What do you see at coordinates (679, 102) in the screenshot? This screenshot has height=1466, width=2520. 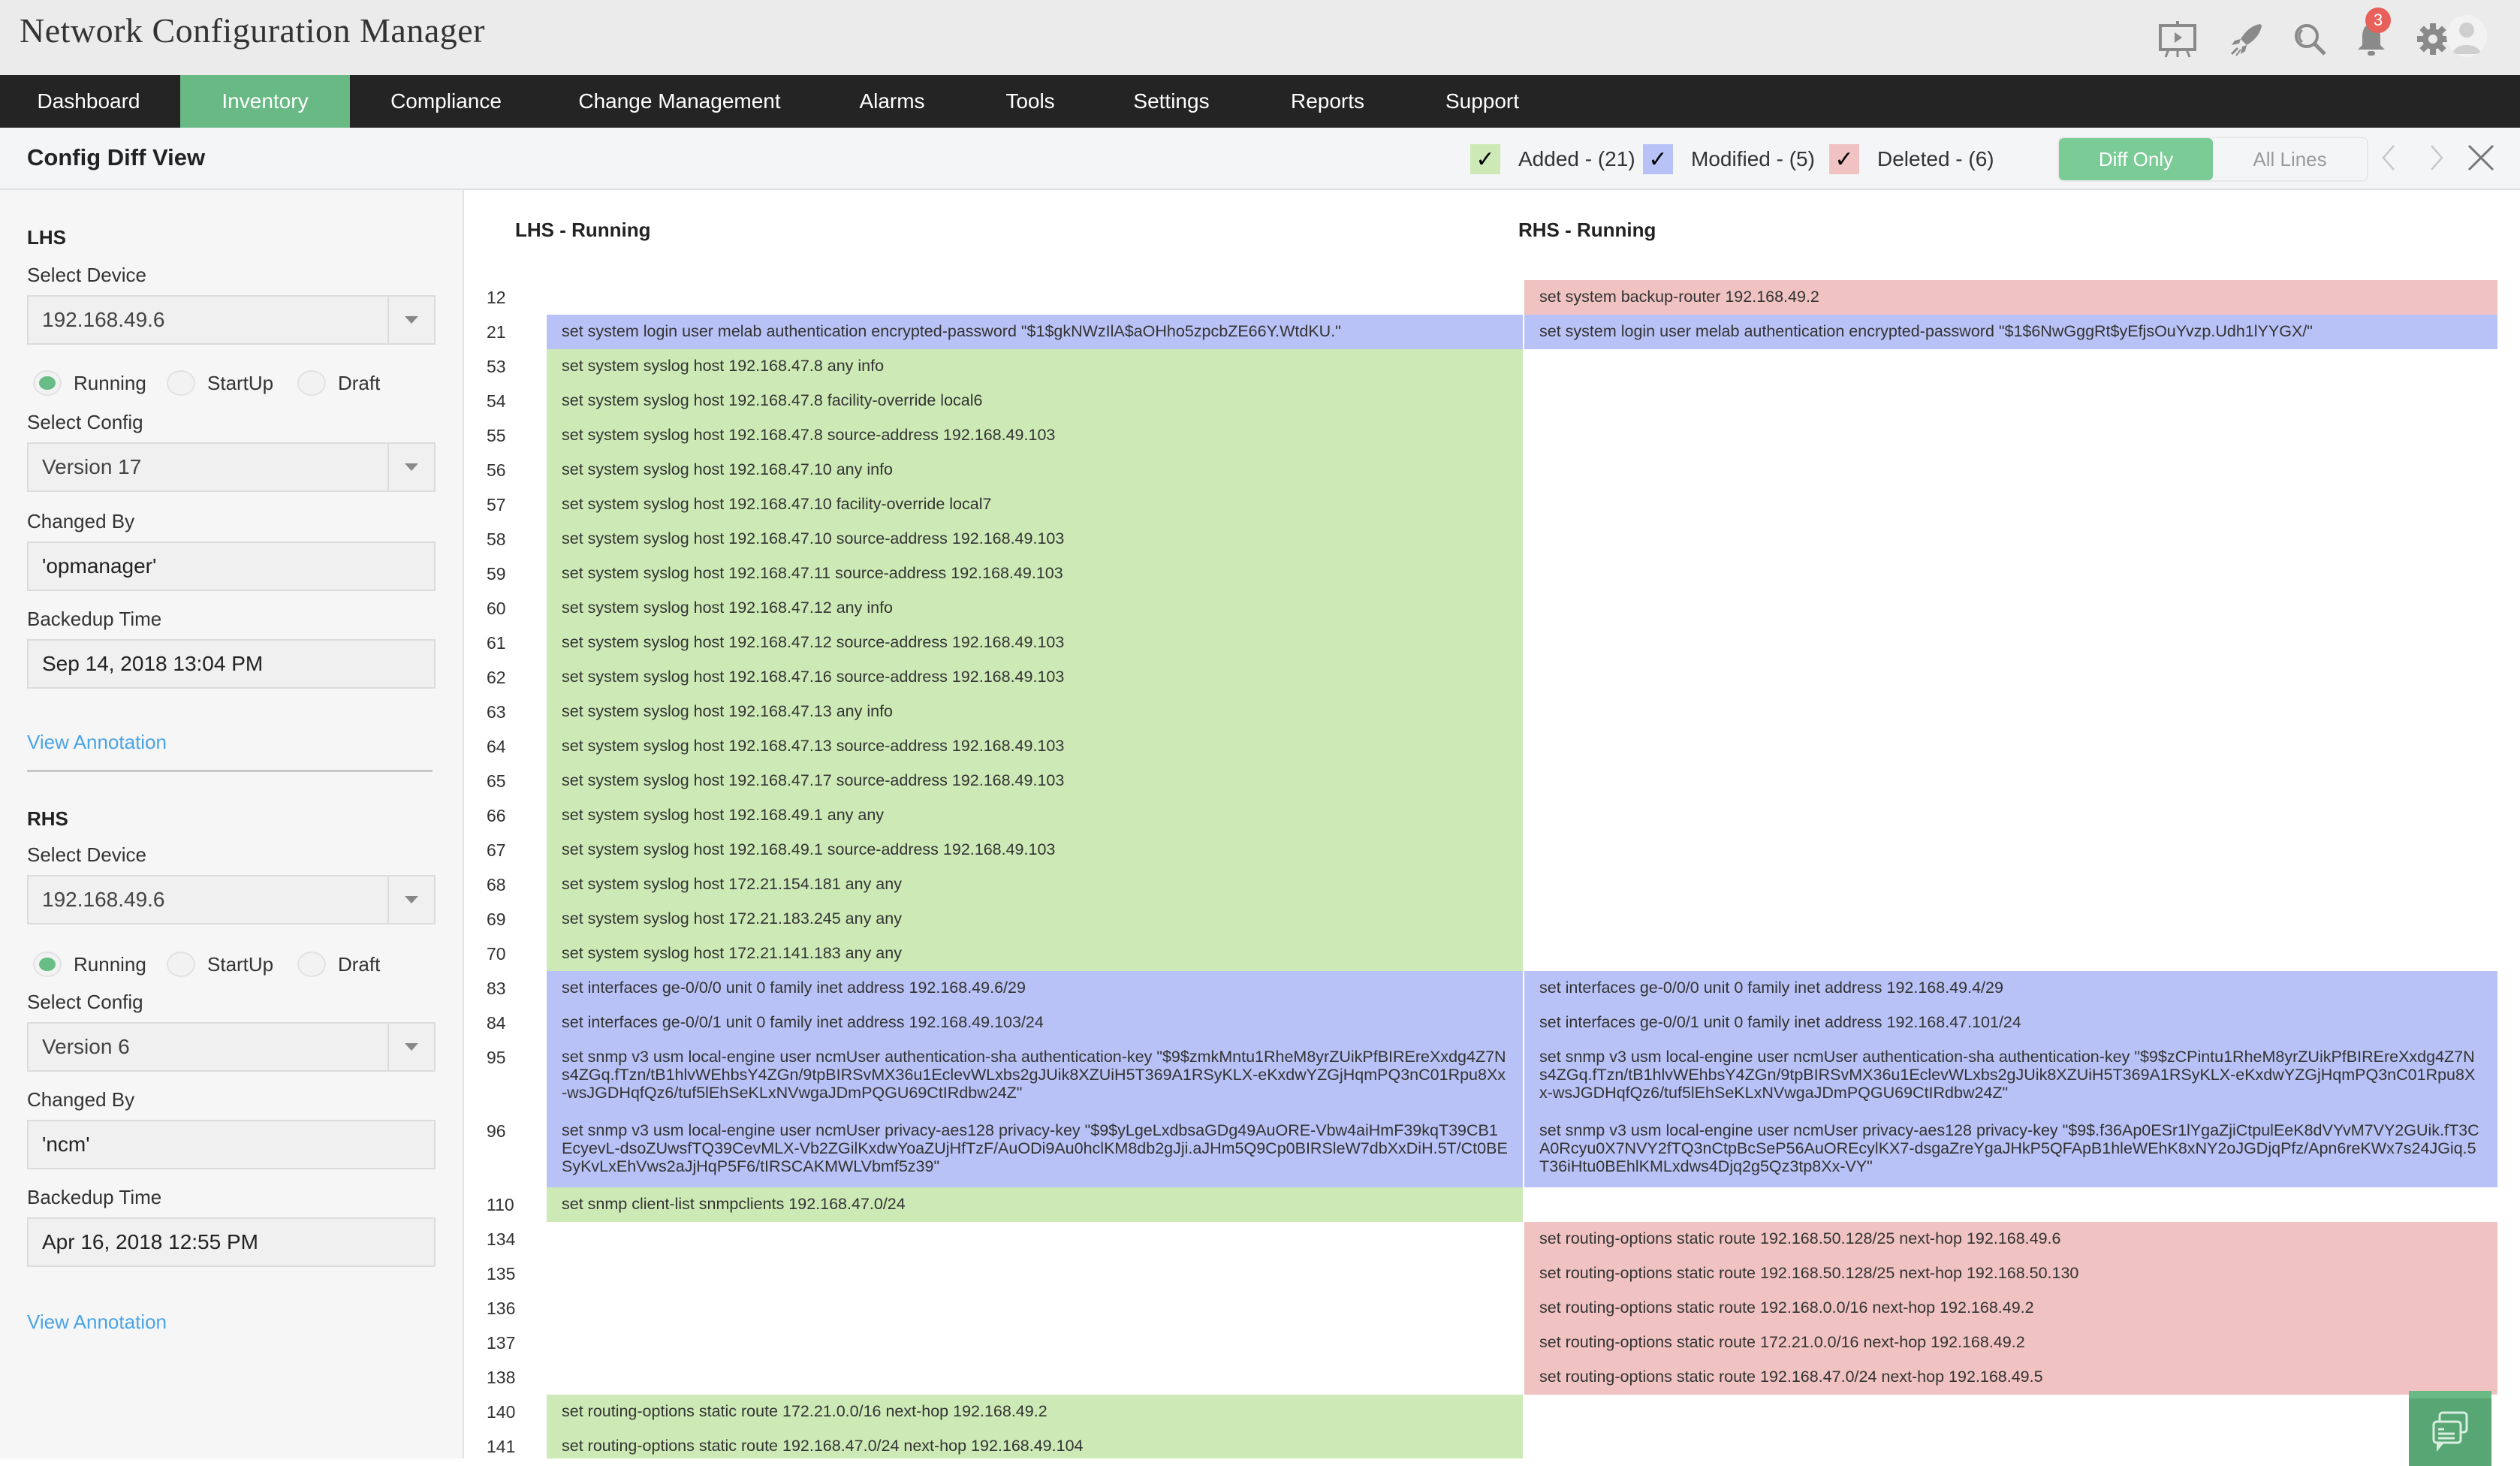 I see `nav-change-management: Change Management` at bounding box center [679, 102].